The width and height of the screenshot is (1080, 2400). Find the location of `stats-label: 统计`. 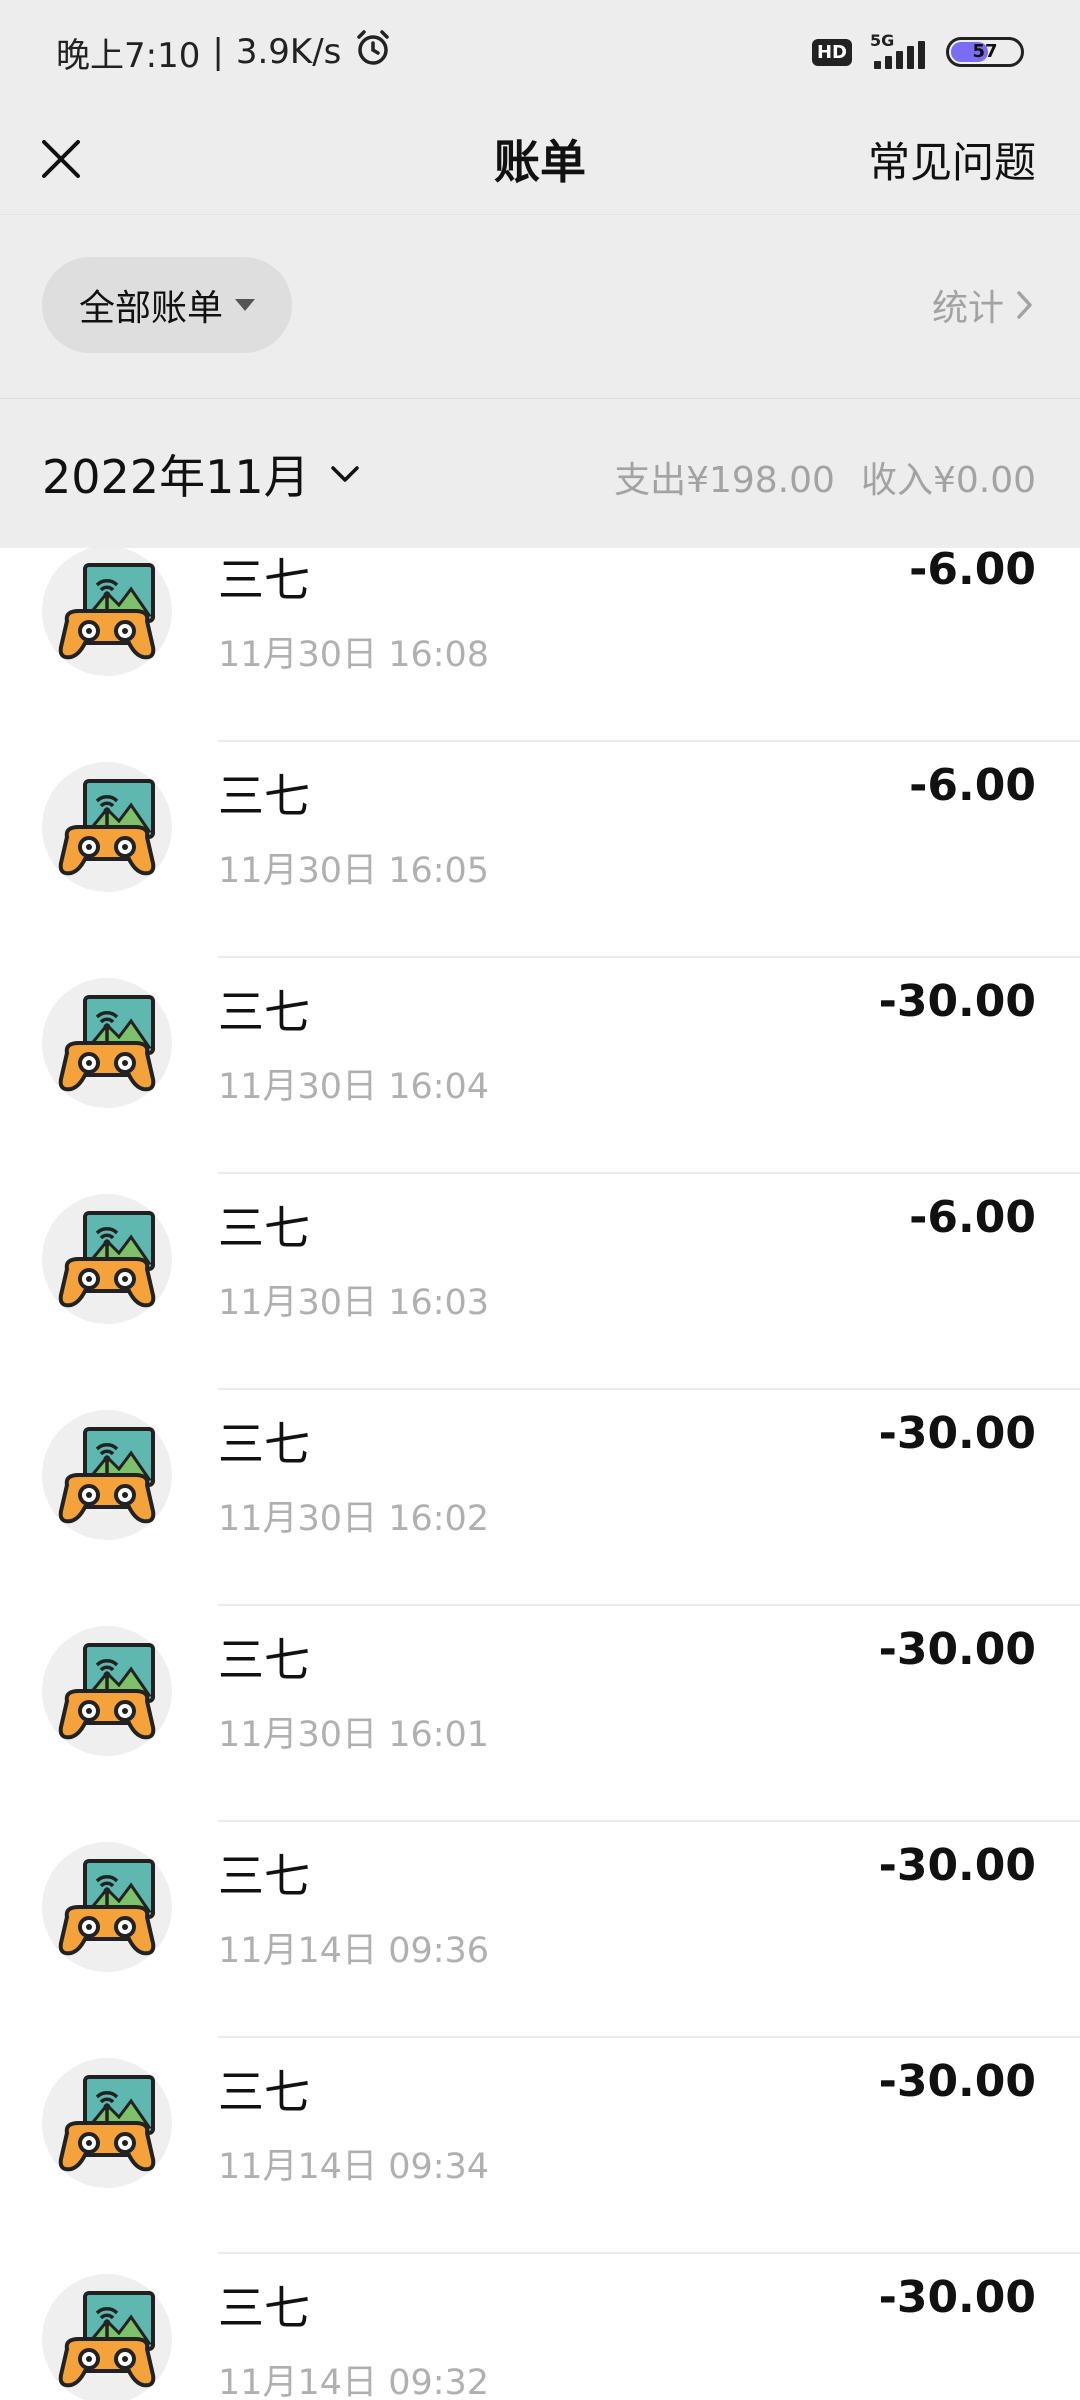

stats-label: 统计 is located at coordinates (967, 308).